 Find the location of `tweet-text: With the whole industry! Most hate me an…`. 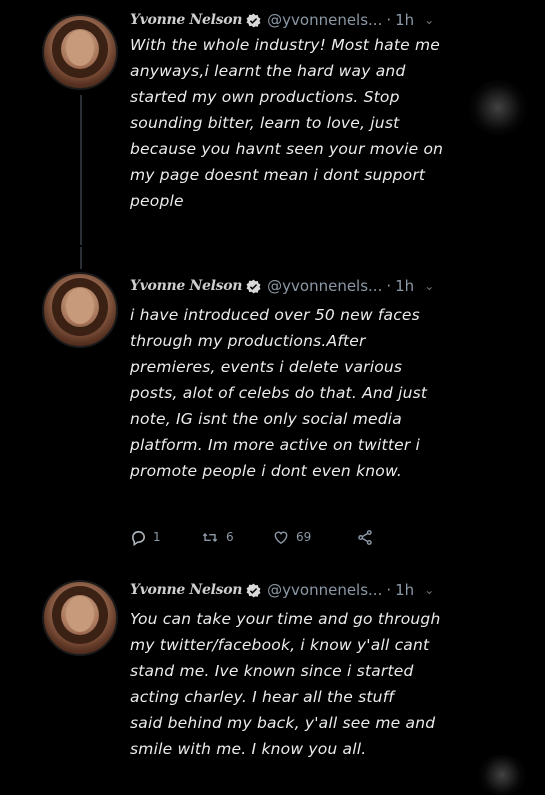

tweet-text: With the whole industry! Most hate me an… is located at coordinates (287, 123).